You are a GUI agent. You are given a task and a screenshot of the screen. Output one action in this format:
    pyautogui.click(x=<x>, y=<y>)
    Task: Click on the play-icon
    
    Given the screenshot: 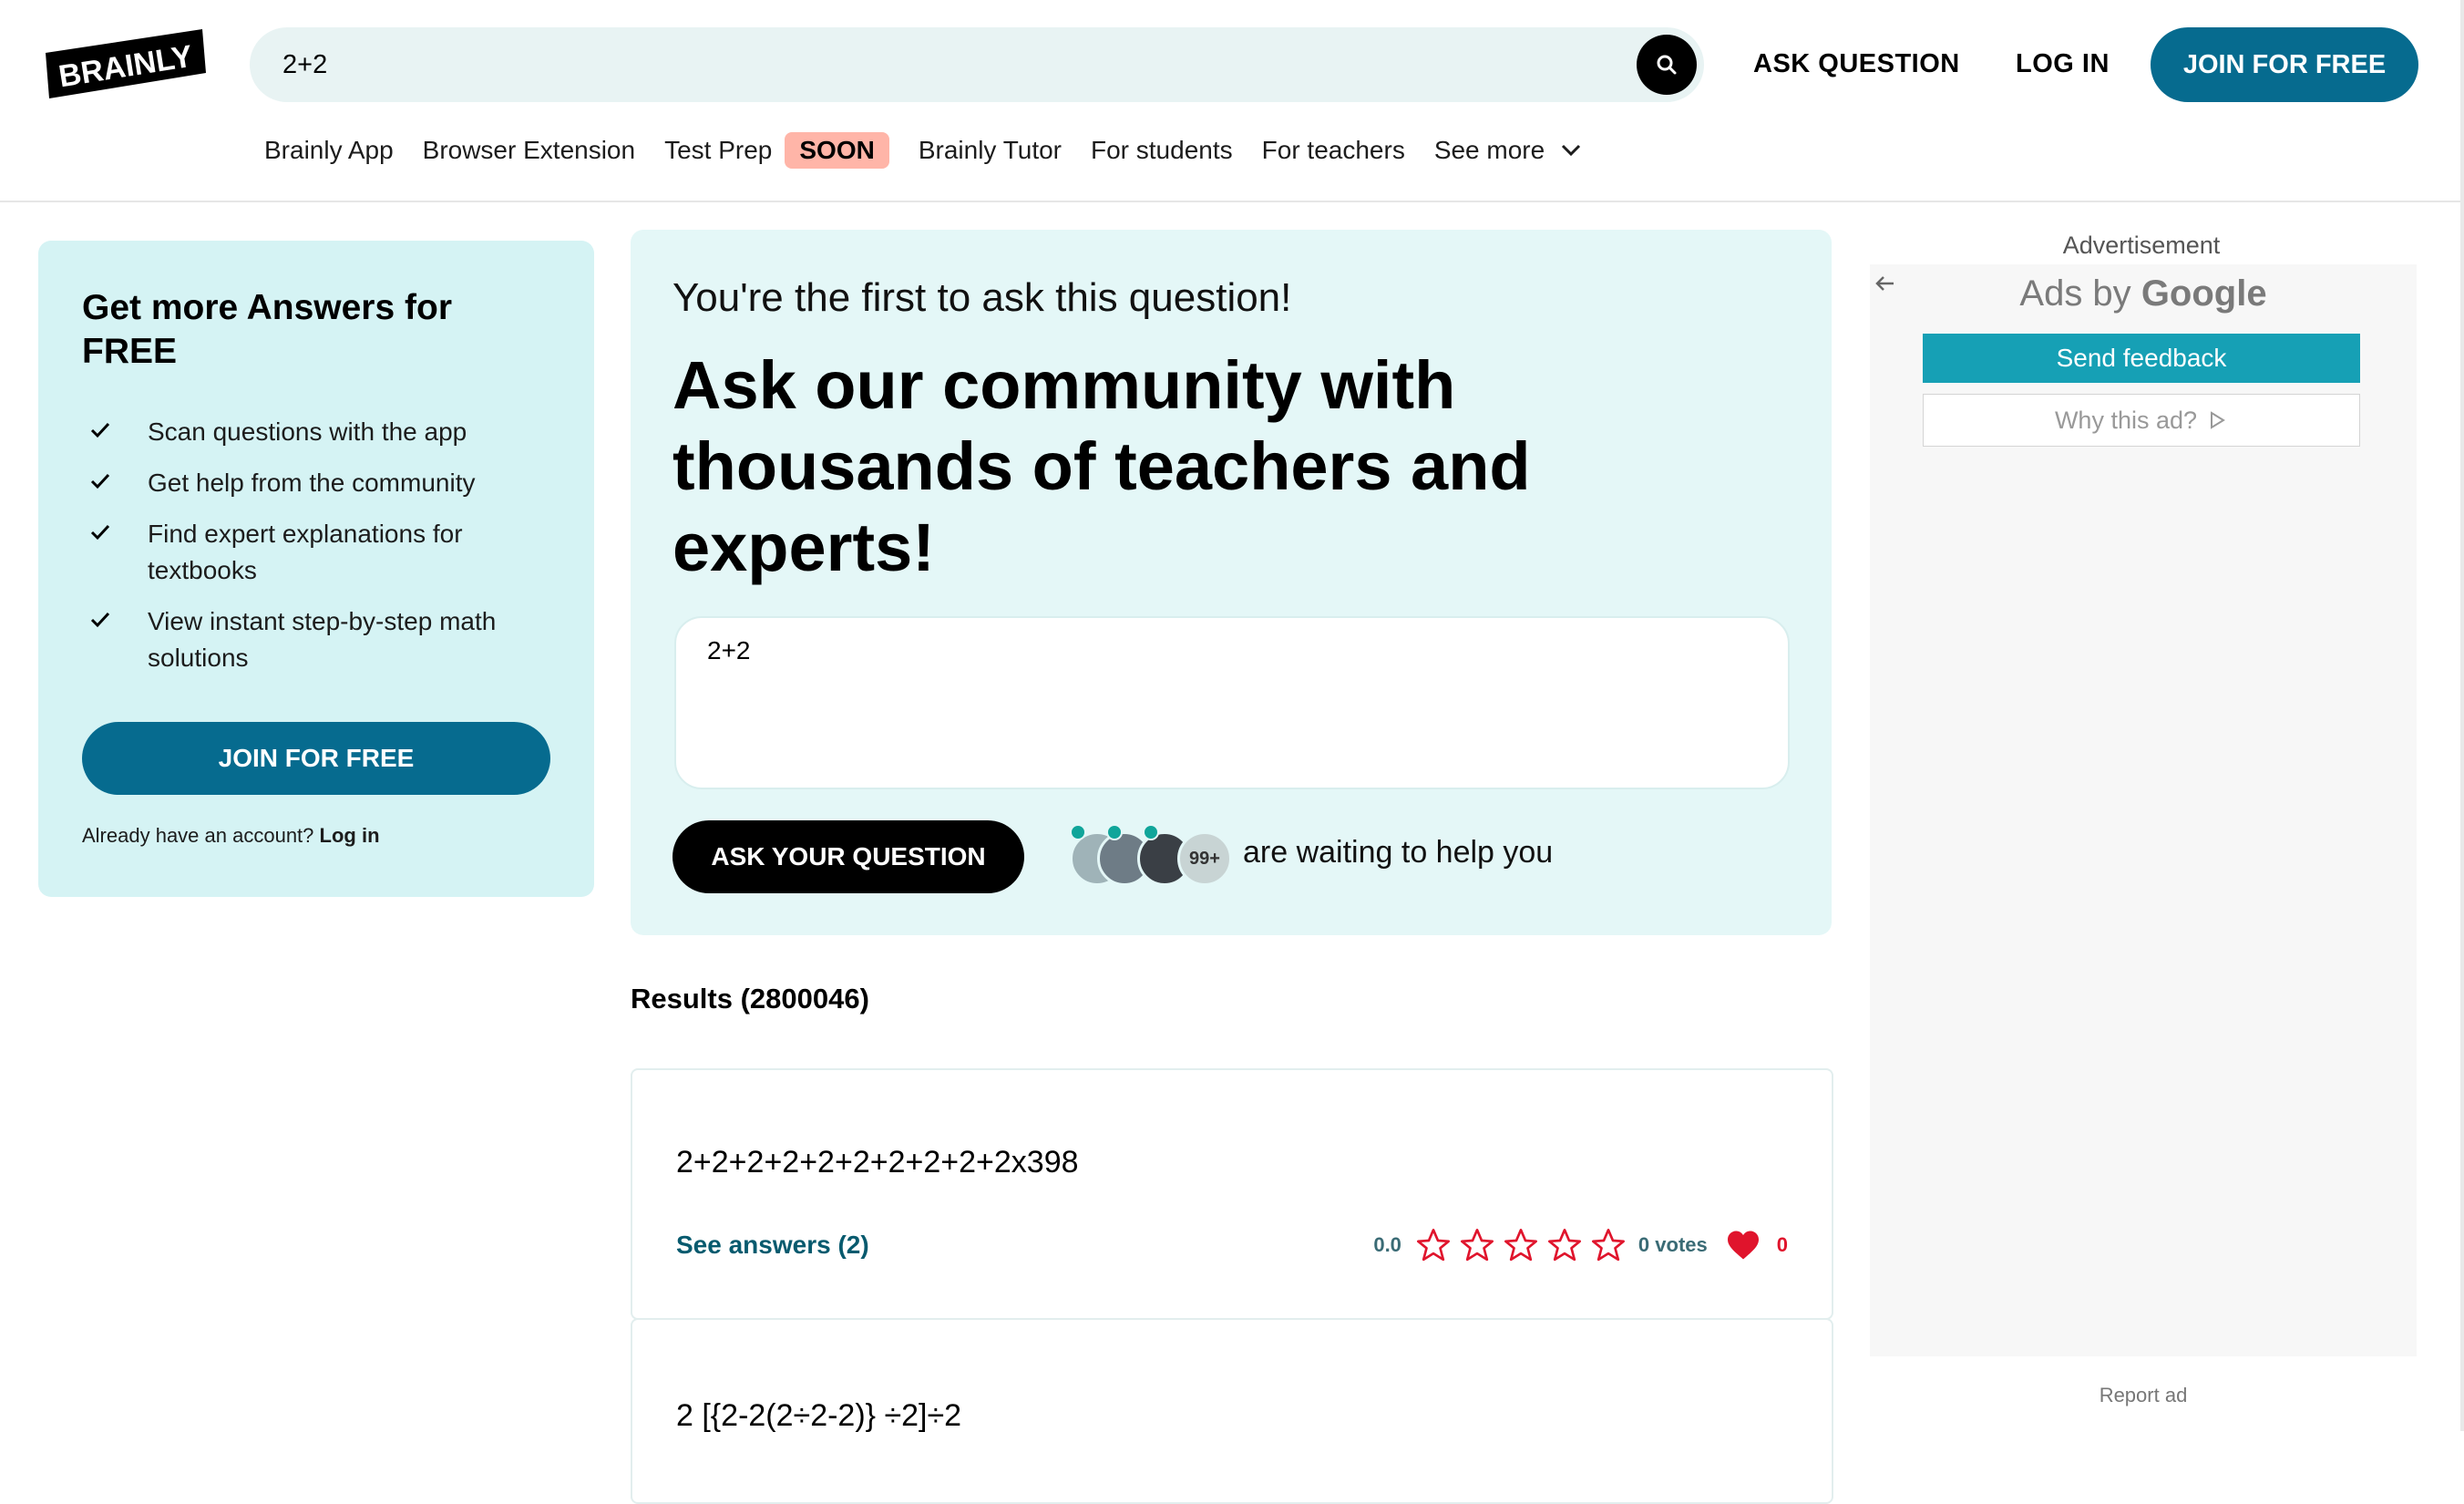 What is the action you would take?
    pyautogui.click(x=2218, y=420)
    